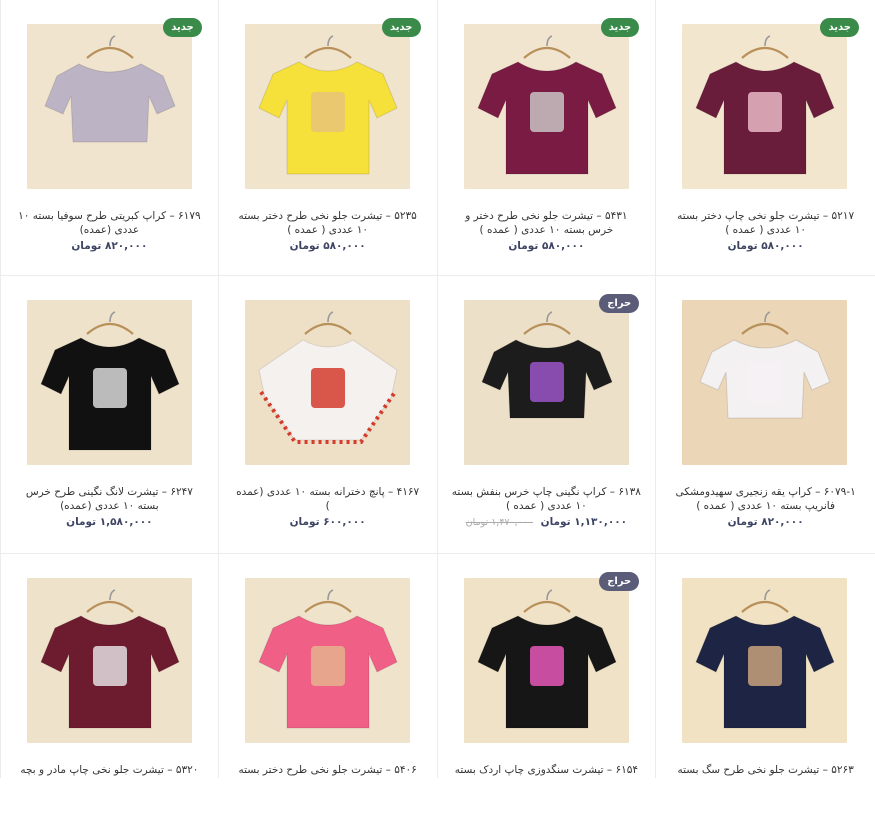  I want to click on product-card: ۵۳۲۰ – تیشرت جلو نخی چاپ مادر و بچه, so click(109, 666).